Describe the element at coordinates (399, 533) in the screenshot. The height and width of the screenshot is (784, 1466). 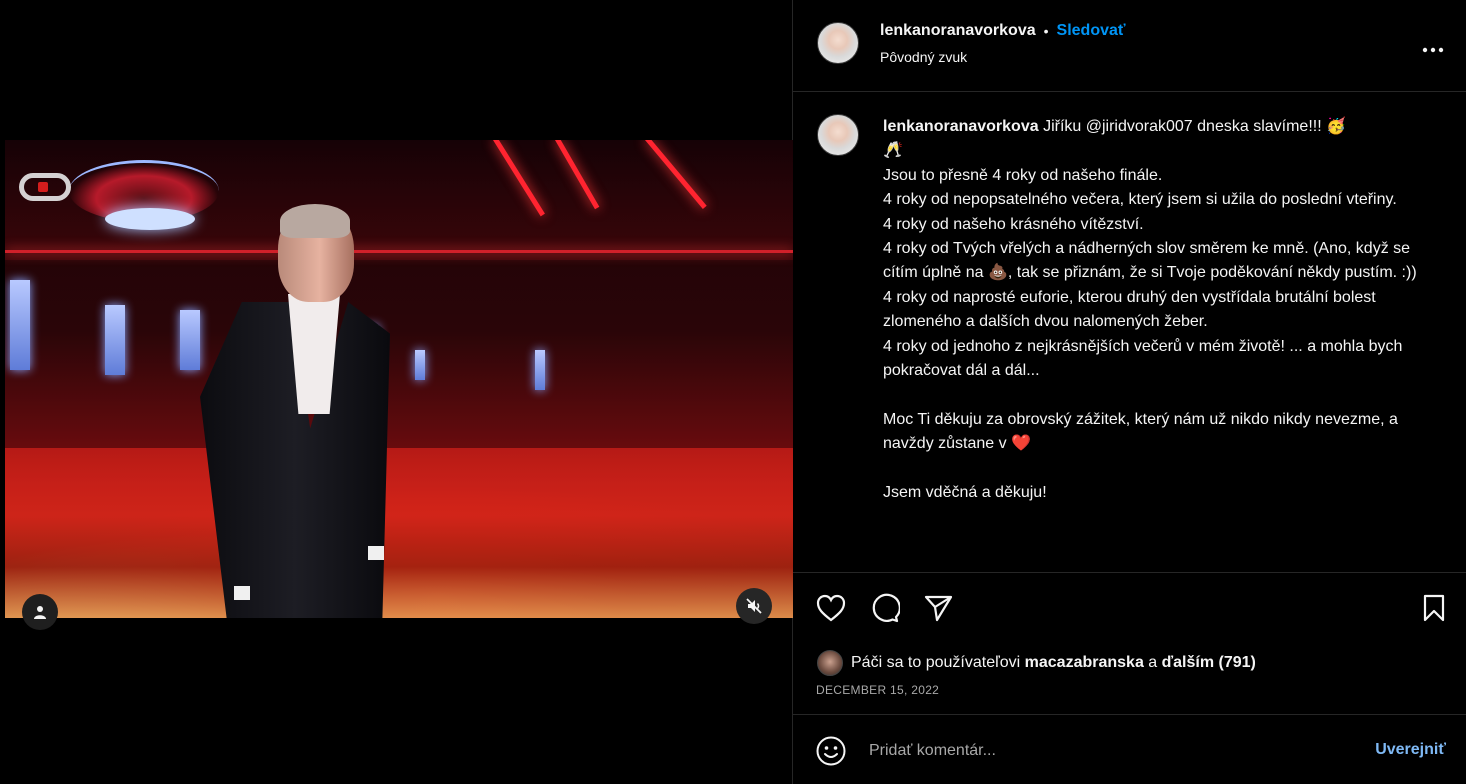
I see `dance-floor` at that location.